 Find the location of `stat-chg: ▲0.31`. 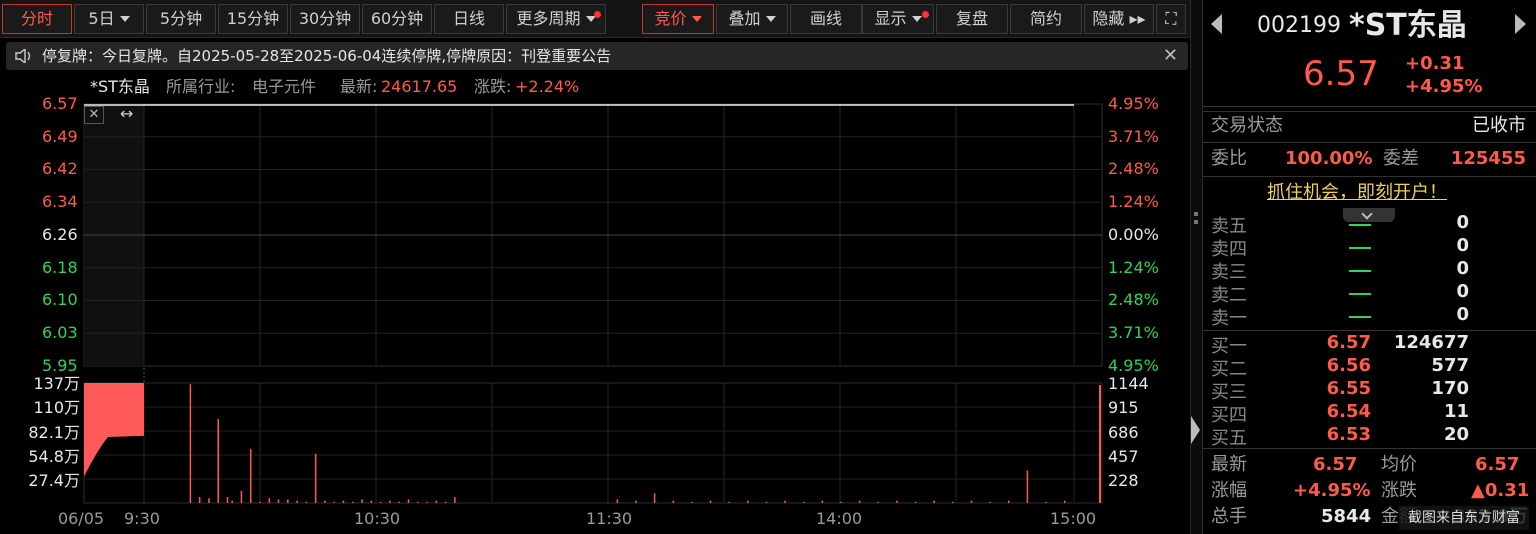

stat-chg: ▲0.31 is located at coordinates (1500, 490).